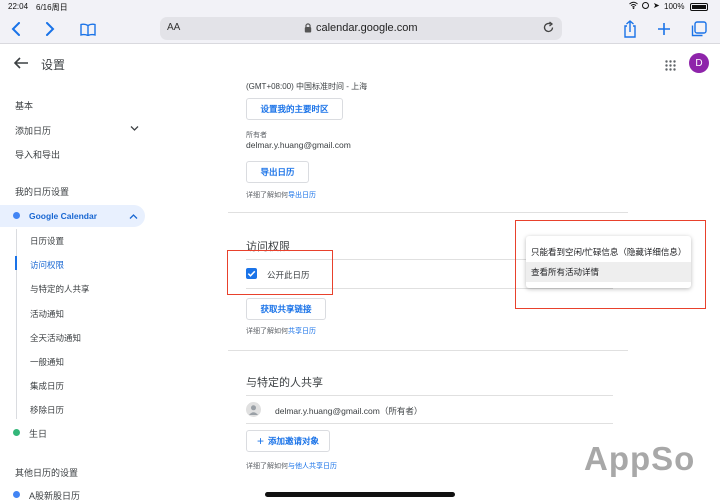  What do you see at coordinates (302, 331) in the screenshot?
I see `share-help-link: 共享日历` at bounding box center [302, 331].